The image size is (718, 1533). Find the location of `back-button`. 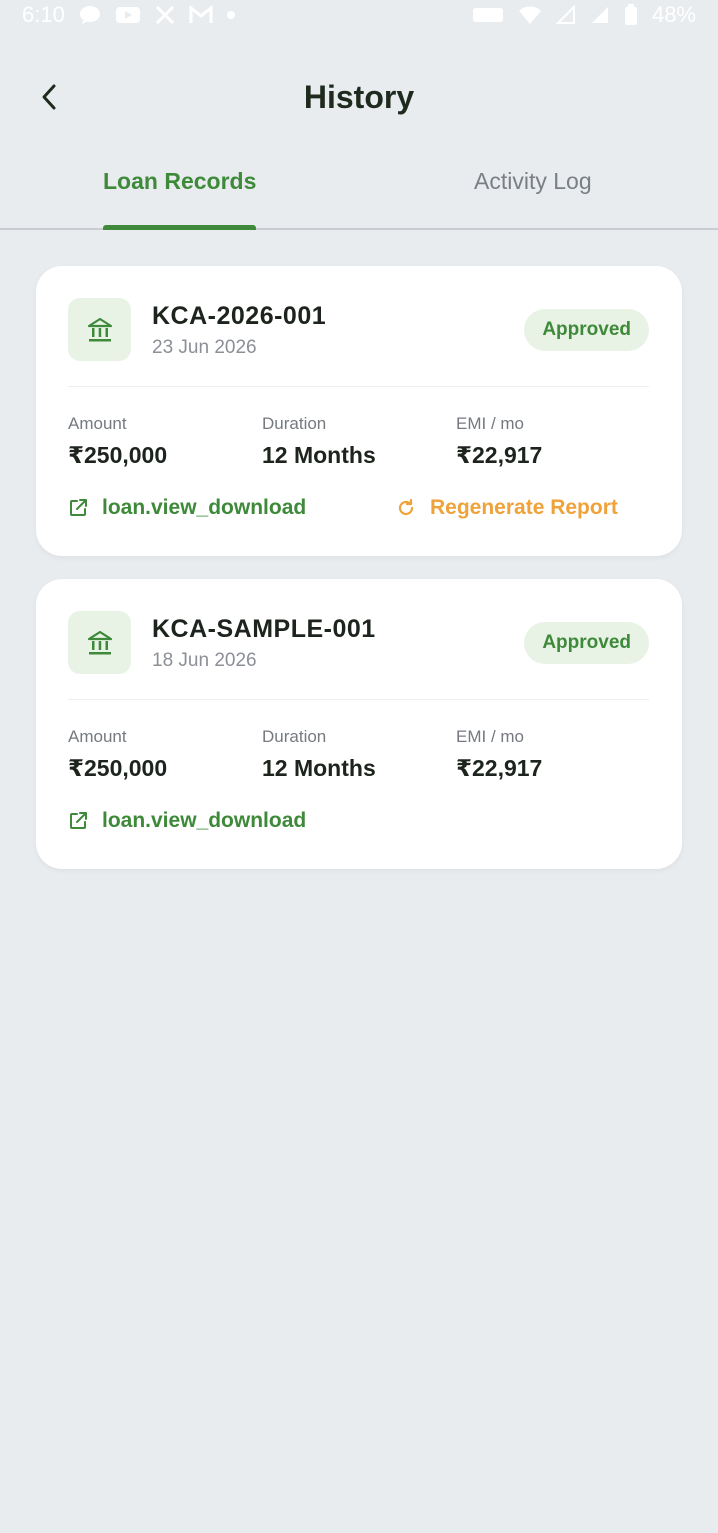

back-button is located at coordinates (49, 97).